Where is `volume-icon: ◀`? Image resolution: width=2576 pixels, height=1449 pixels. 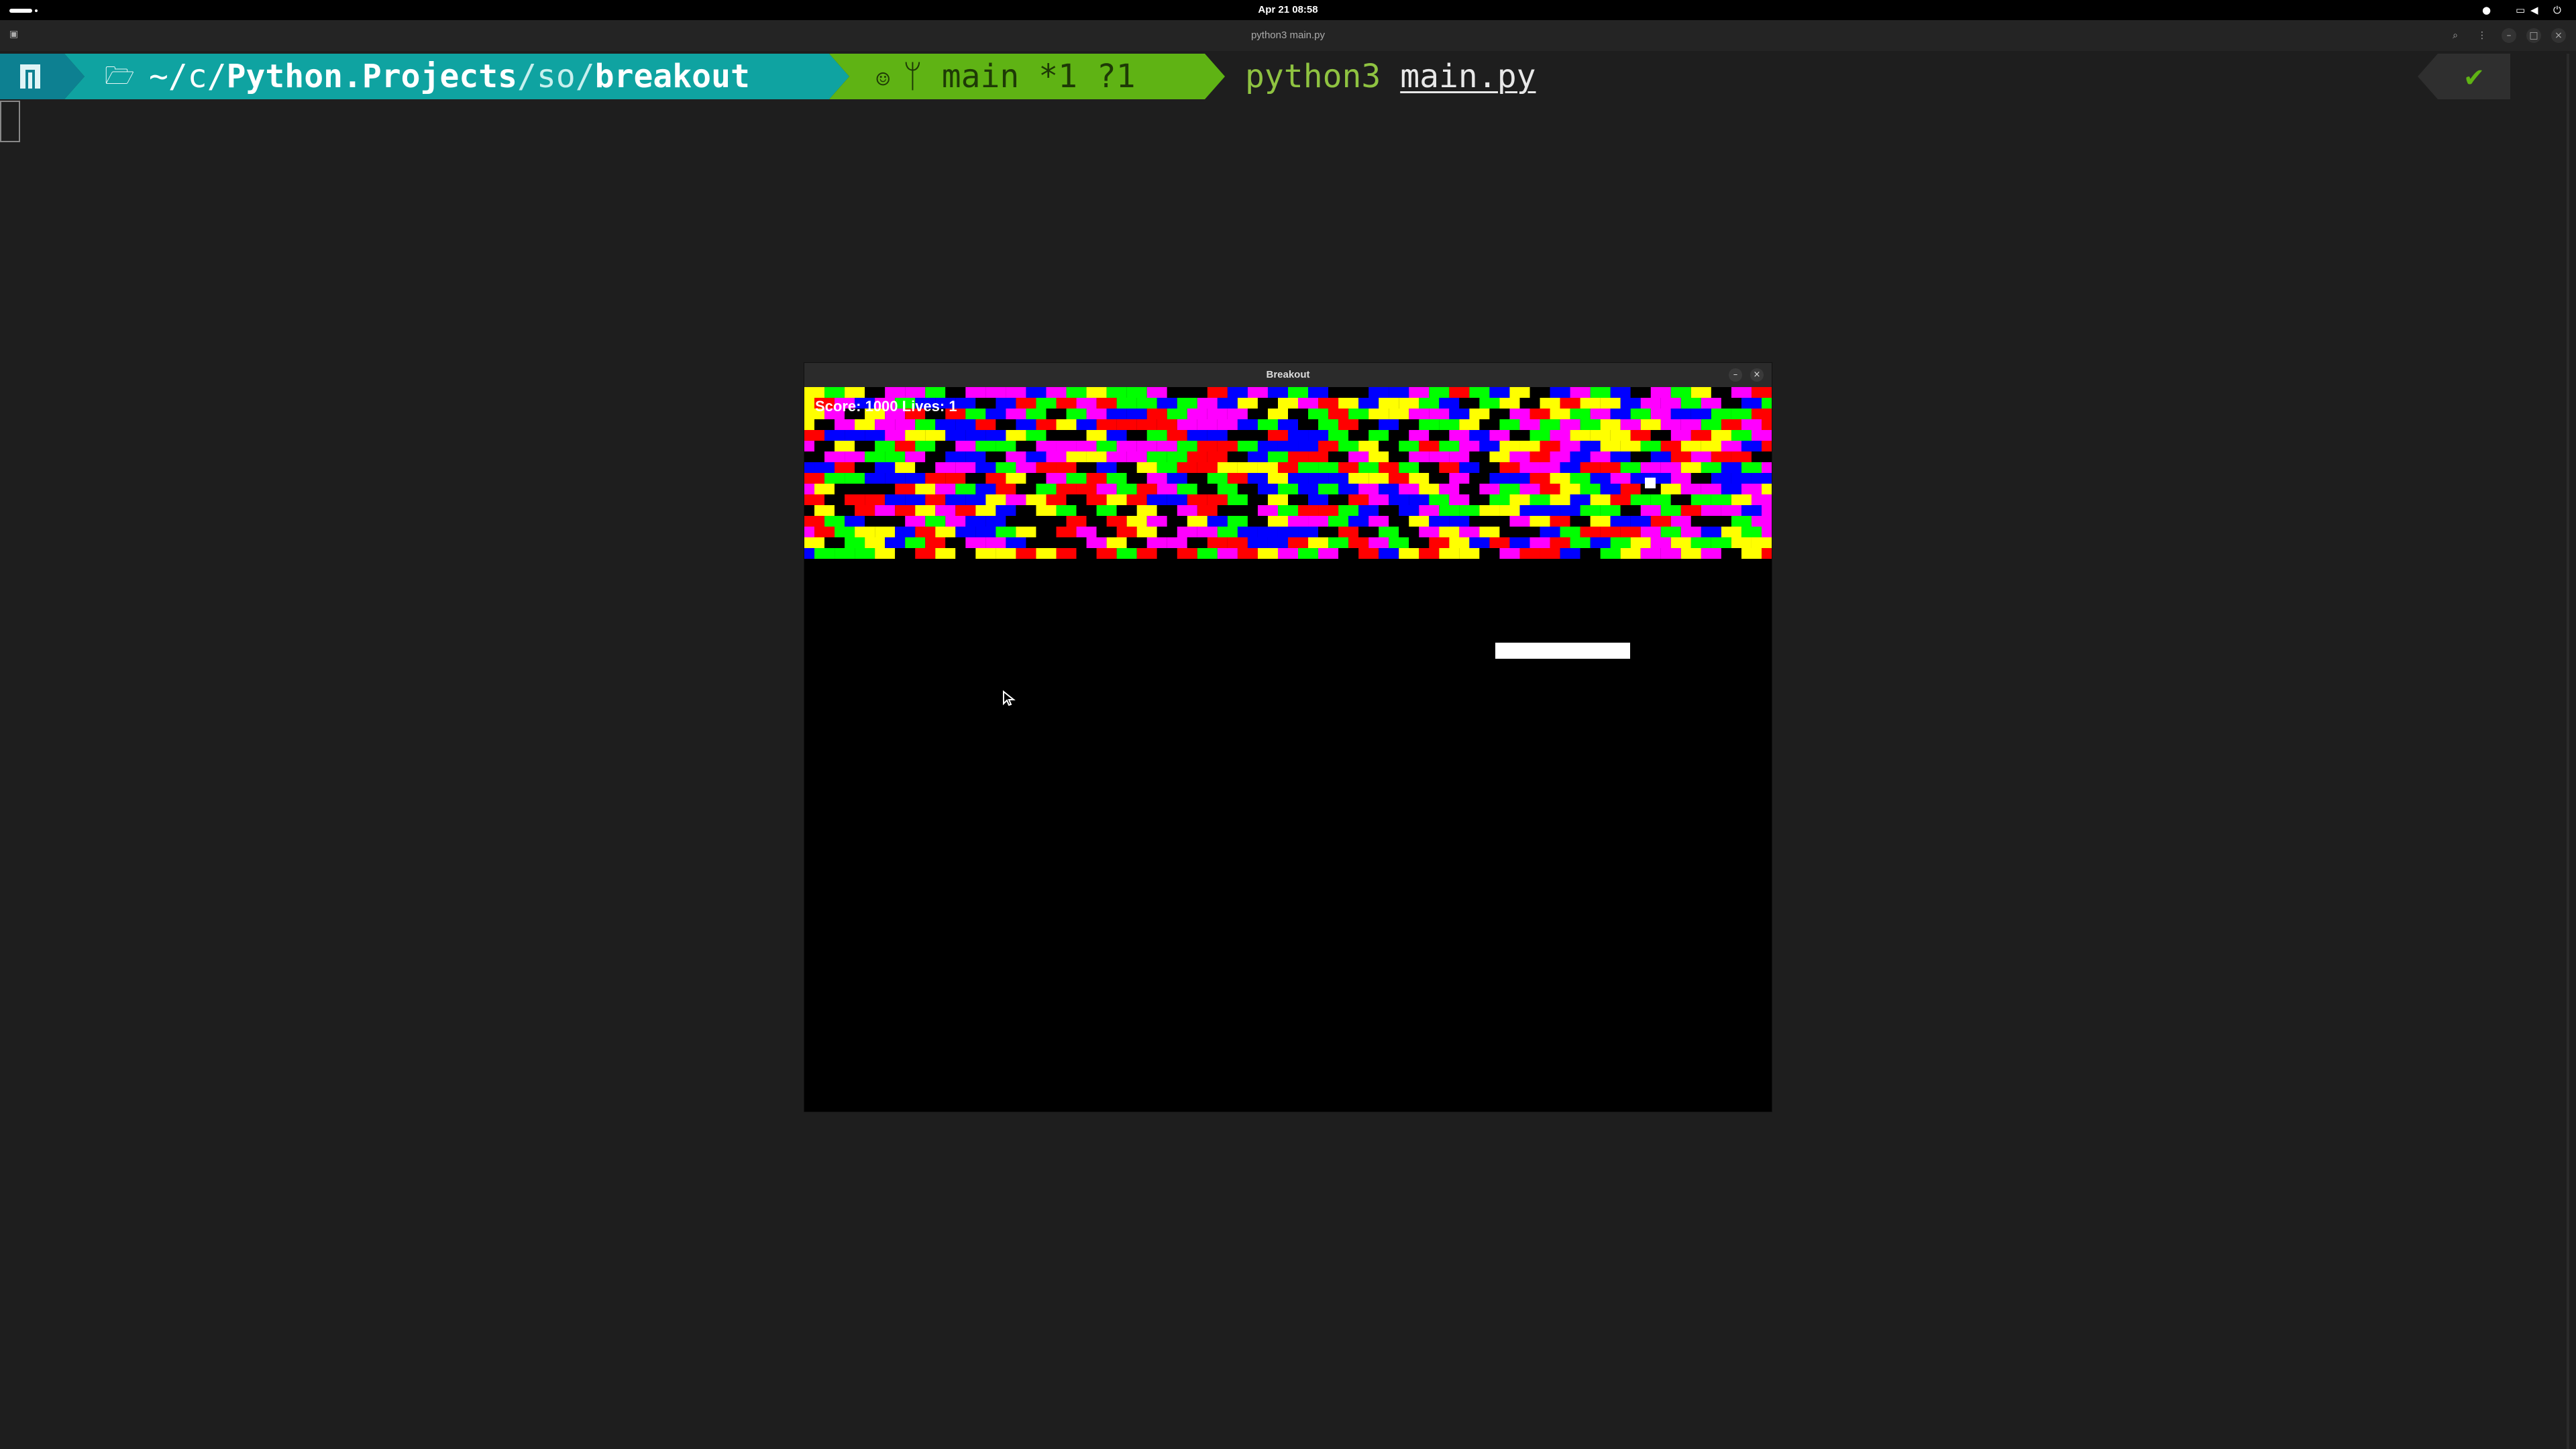
volume-icon: ◀ is located at coordinates (2534, 10).